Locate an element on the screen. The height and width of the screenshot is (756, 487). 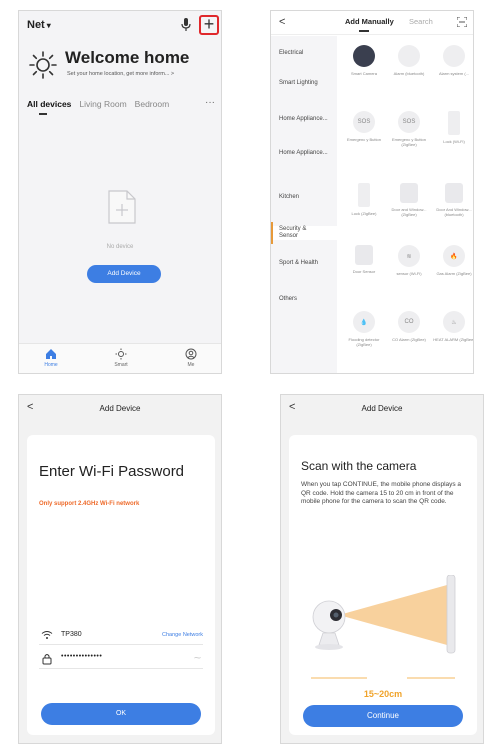
phone-icon is located at coordinates (451, 614).